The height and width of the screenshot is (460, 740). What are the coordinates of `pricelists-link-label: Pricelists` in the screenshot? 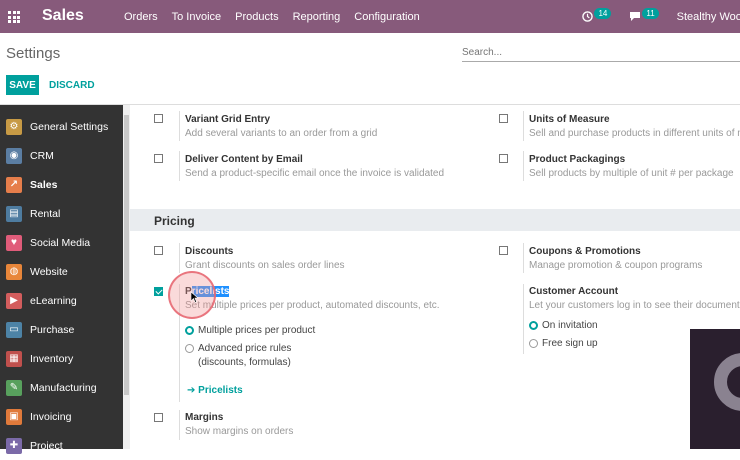 It's located at (220, 390).